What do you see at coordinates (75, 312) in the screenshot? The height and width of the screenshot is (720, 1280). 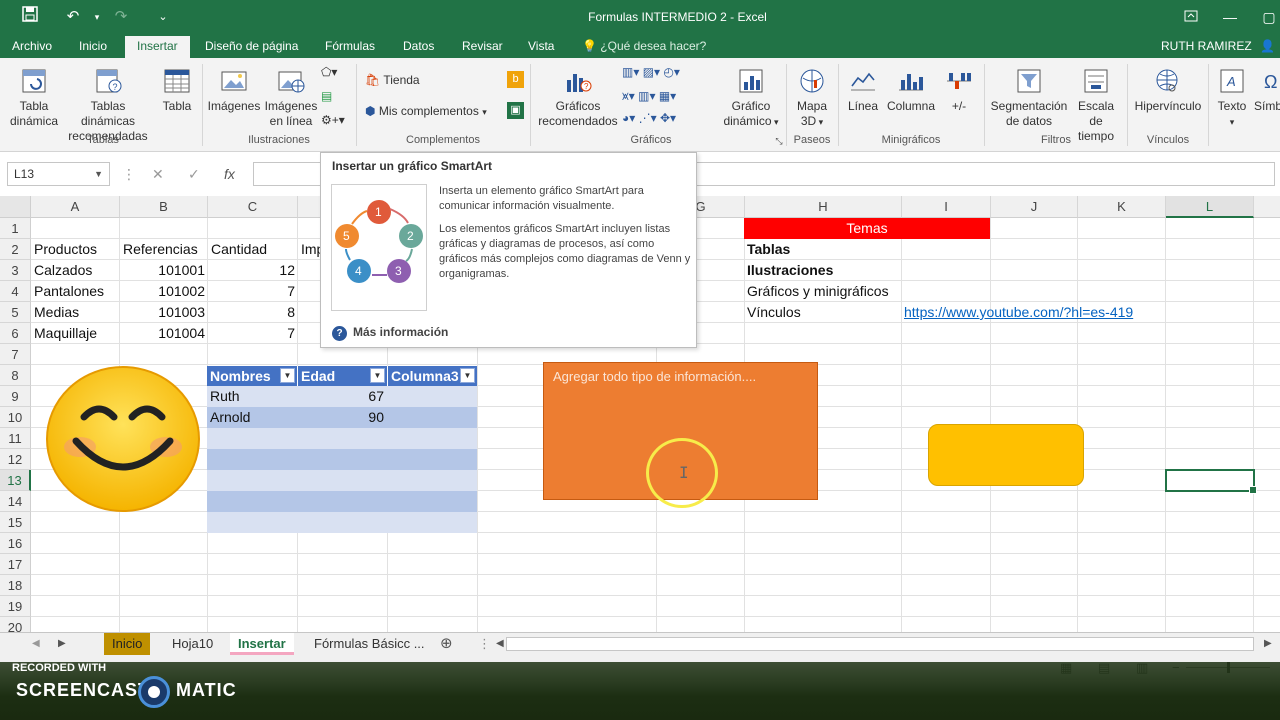 I see `cell-a5: Medias` at bounding box center [75, 312].